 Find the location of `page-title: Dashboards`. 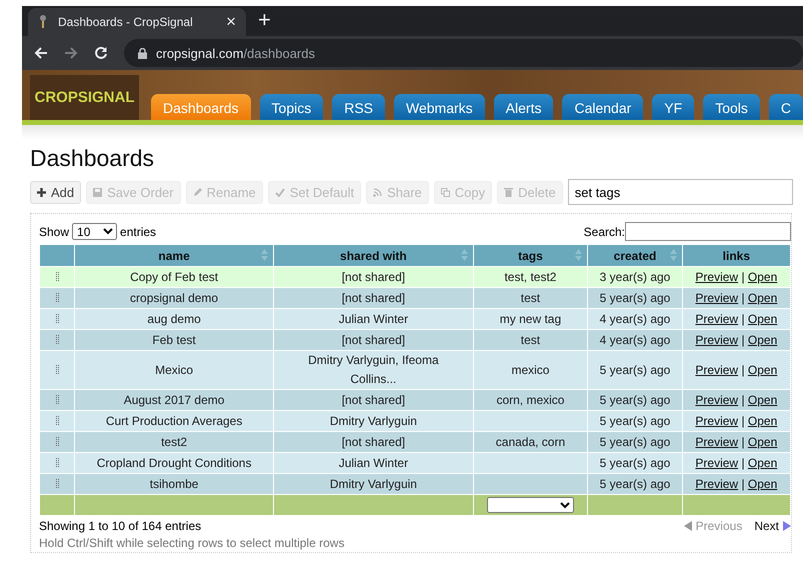

page-title: Dashboards is located at coordinates (93, 158).